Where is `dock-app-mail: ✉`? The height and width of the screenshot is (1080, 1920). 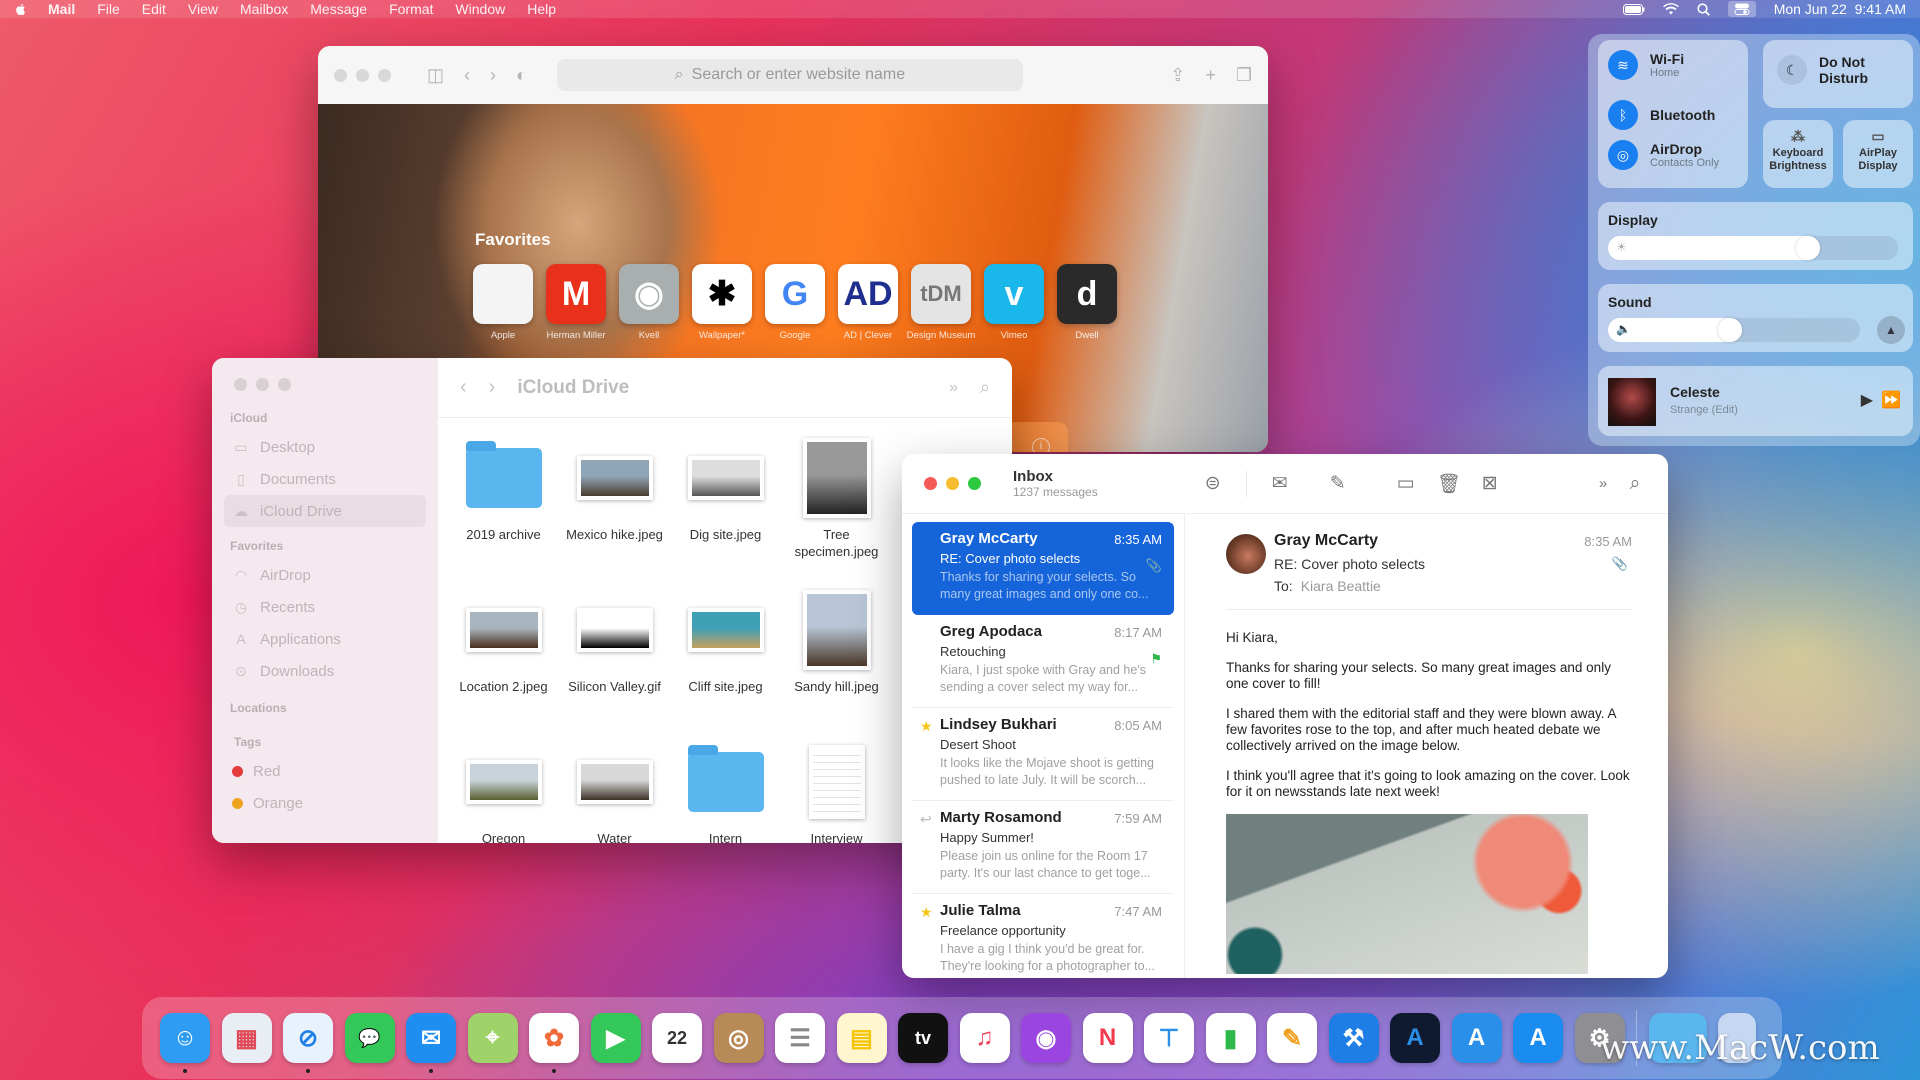 dock-app-mail: ✉ is located at coordinates (431, 1043).